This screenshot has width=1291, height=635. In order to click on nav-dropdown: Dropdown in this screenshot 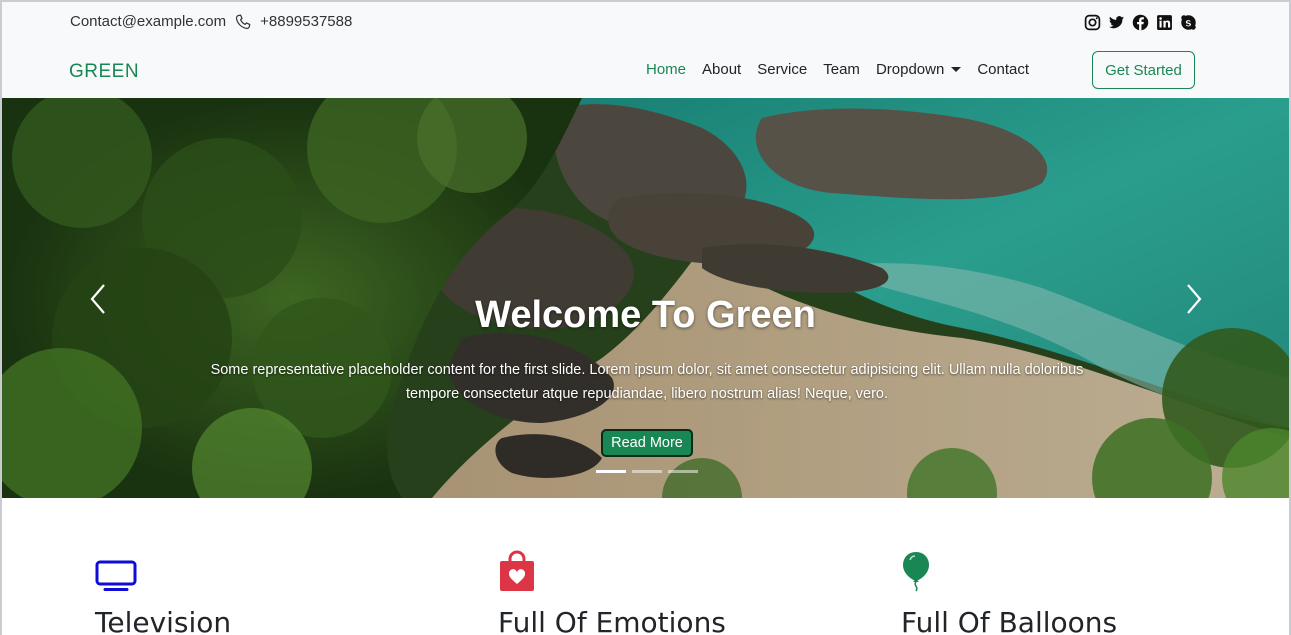, I will do `click(918, 69)`.